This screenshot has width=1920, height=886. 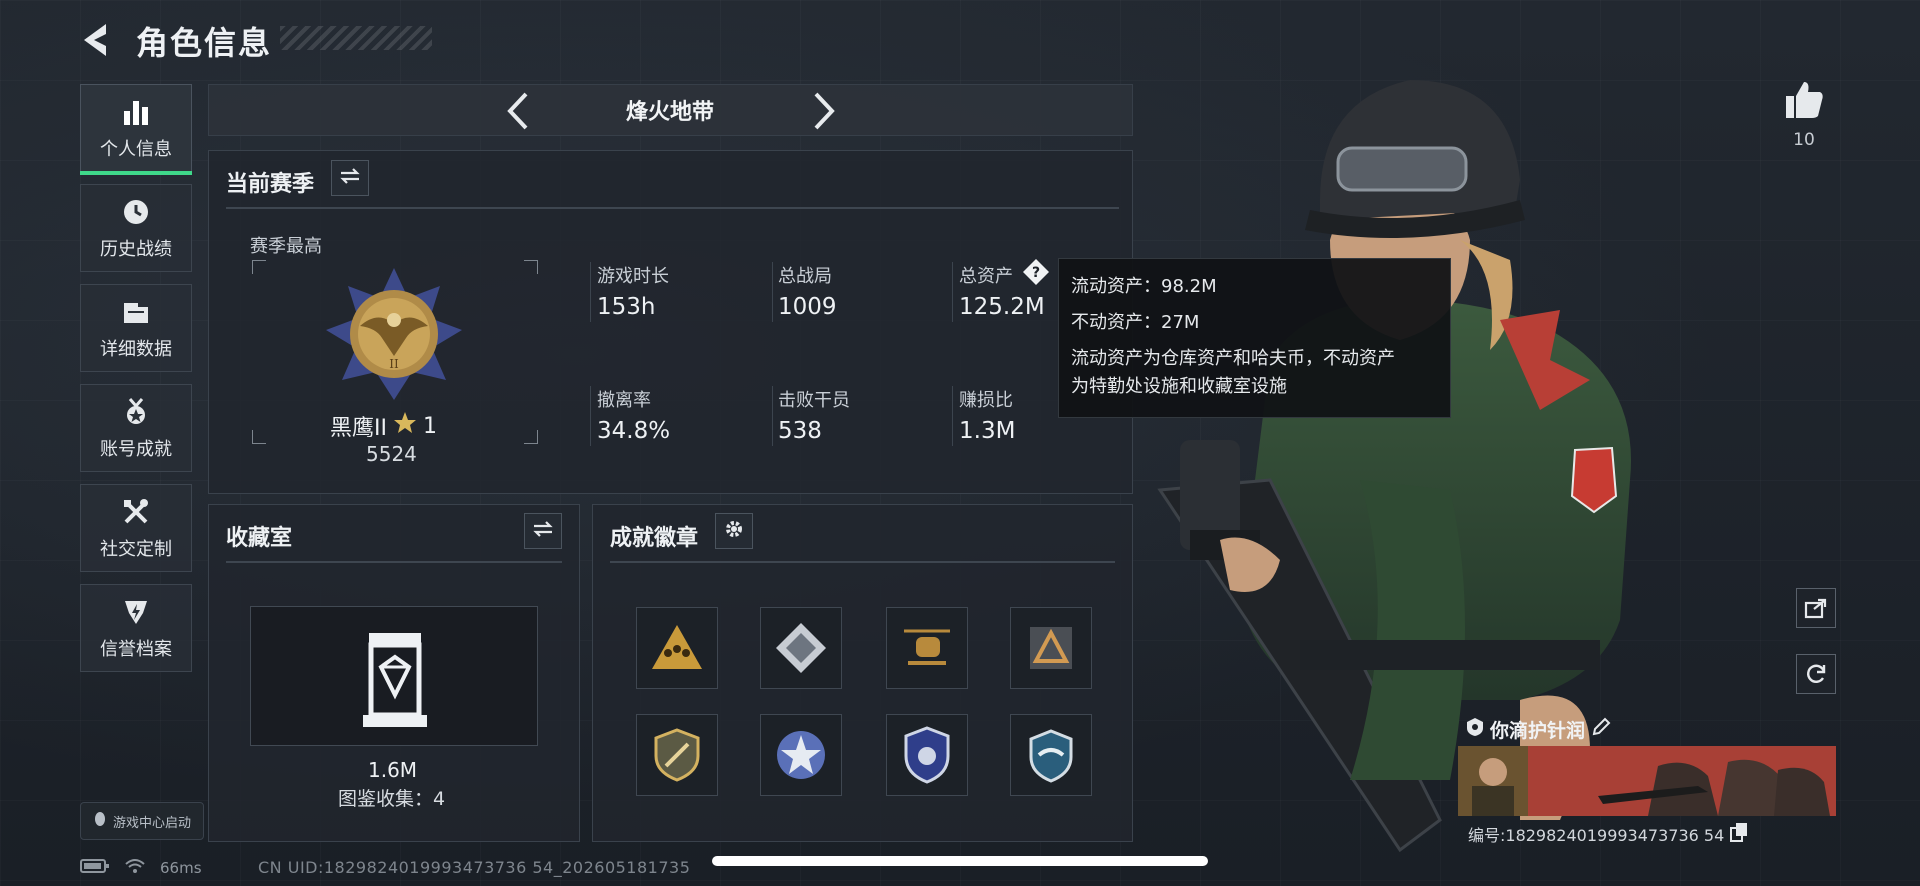 What do you see at coordinates (100, 821) in the screenshot?
I see `qq-penguin-icon` at bounding box center [100, 821].